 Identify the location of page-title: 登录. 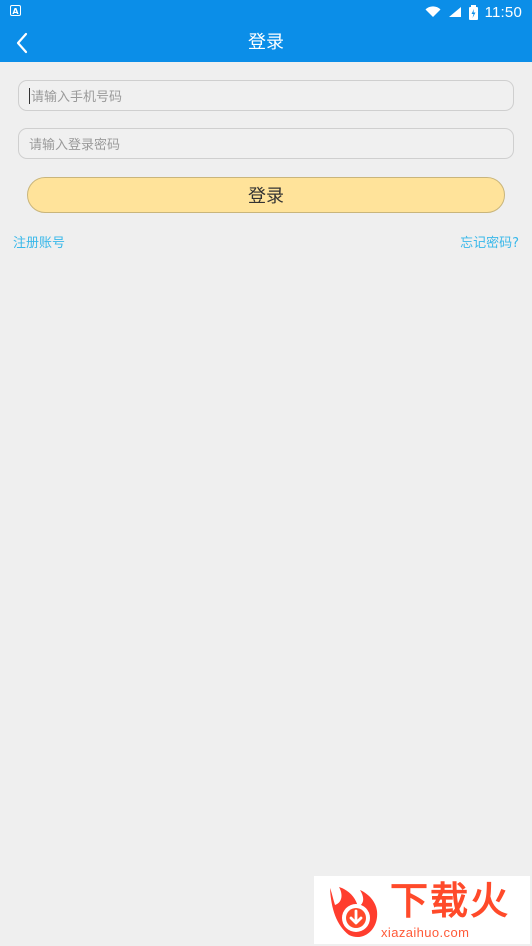
(266, 42).